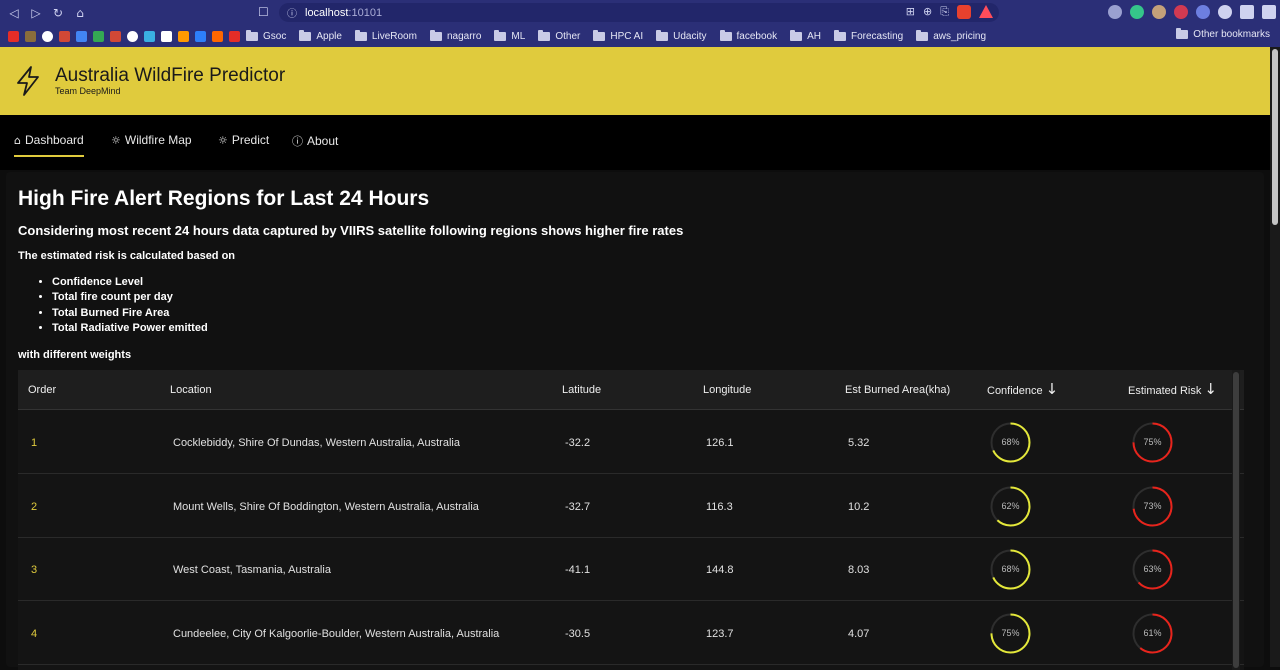 The height and width of the screenshot is (670, 1280). What do you see at coordinates (80, 12) in the screenshot?
I see `home-icon: ⌂` at bounding box center [80, 12].